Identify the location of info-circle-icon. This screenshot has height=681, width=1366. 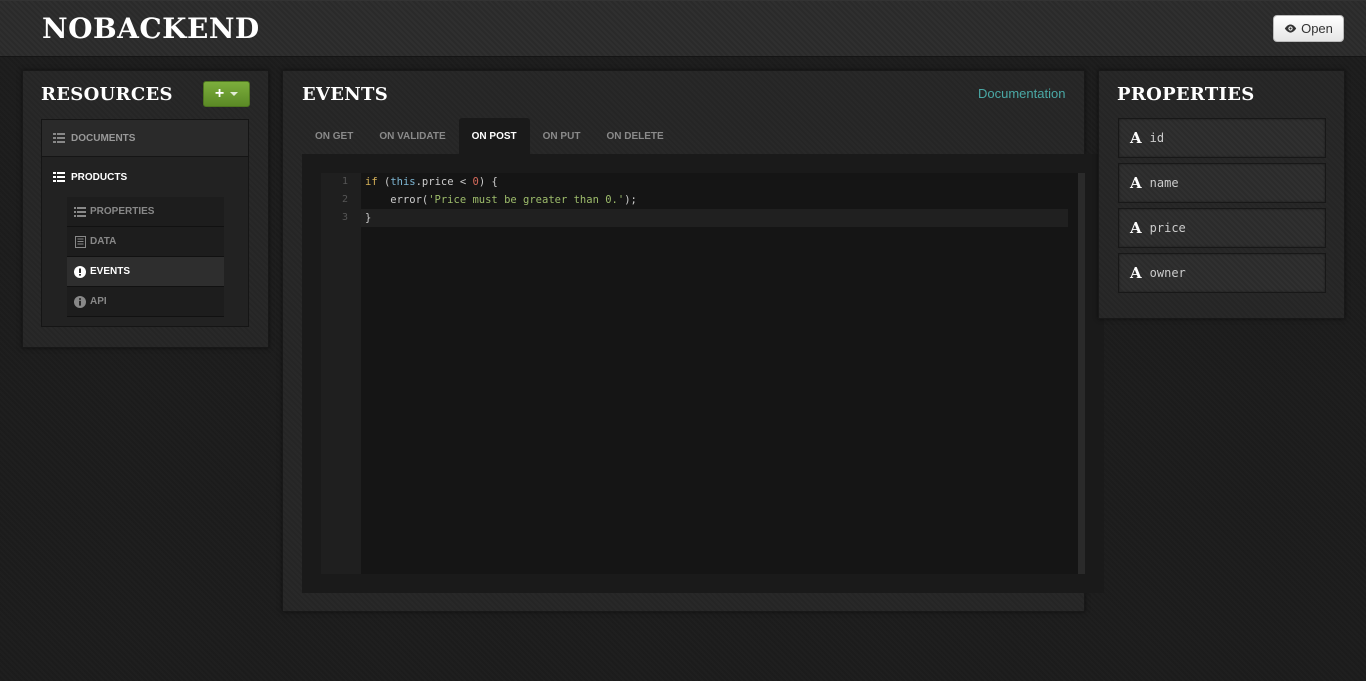
(80, 301).